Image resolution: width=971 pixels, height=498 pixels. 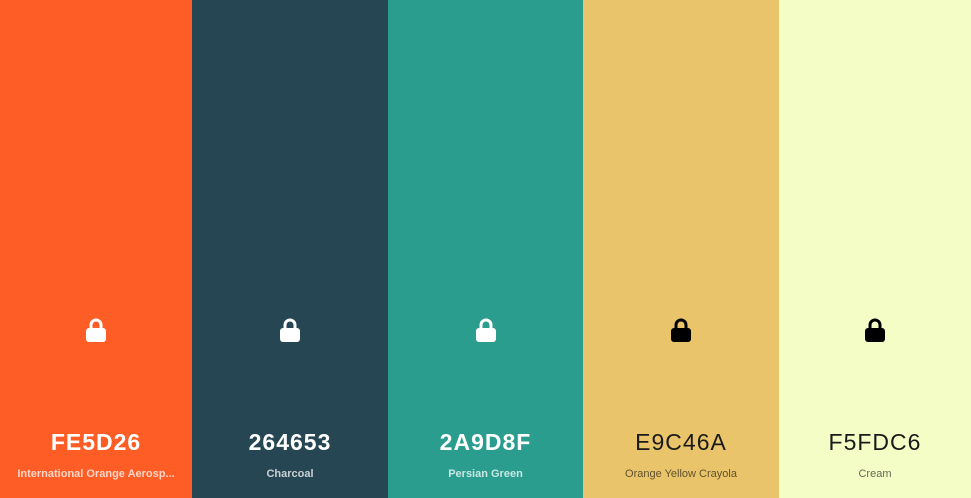 What do you see at coordinates (290, 474) in the screenshot?
I see `color-name: Charcoal` at bounding box center [290, 474].